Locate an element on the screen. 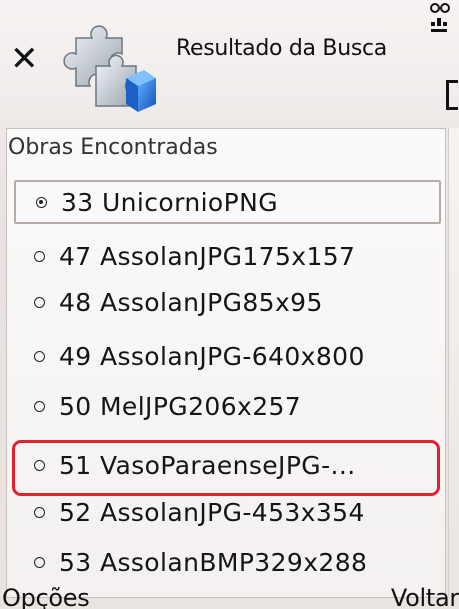  list-heading: Obras Encontradas is located at coordinates (113, 147).